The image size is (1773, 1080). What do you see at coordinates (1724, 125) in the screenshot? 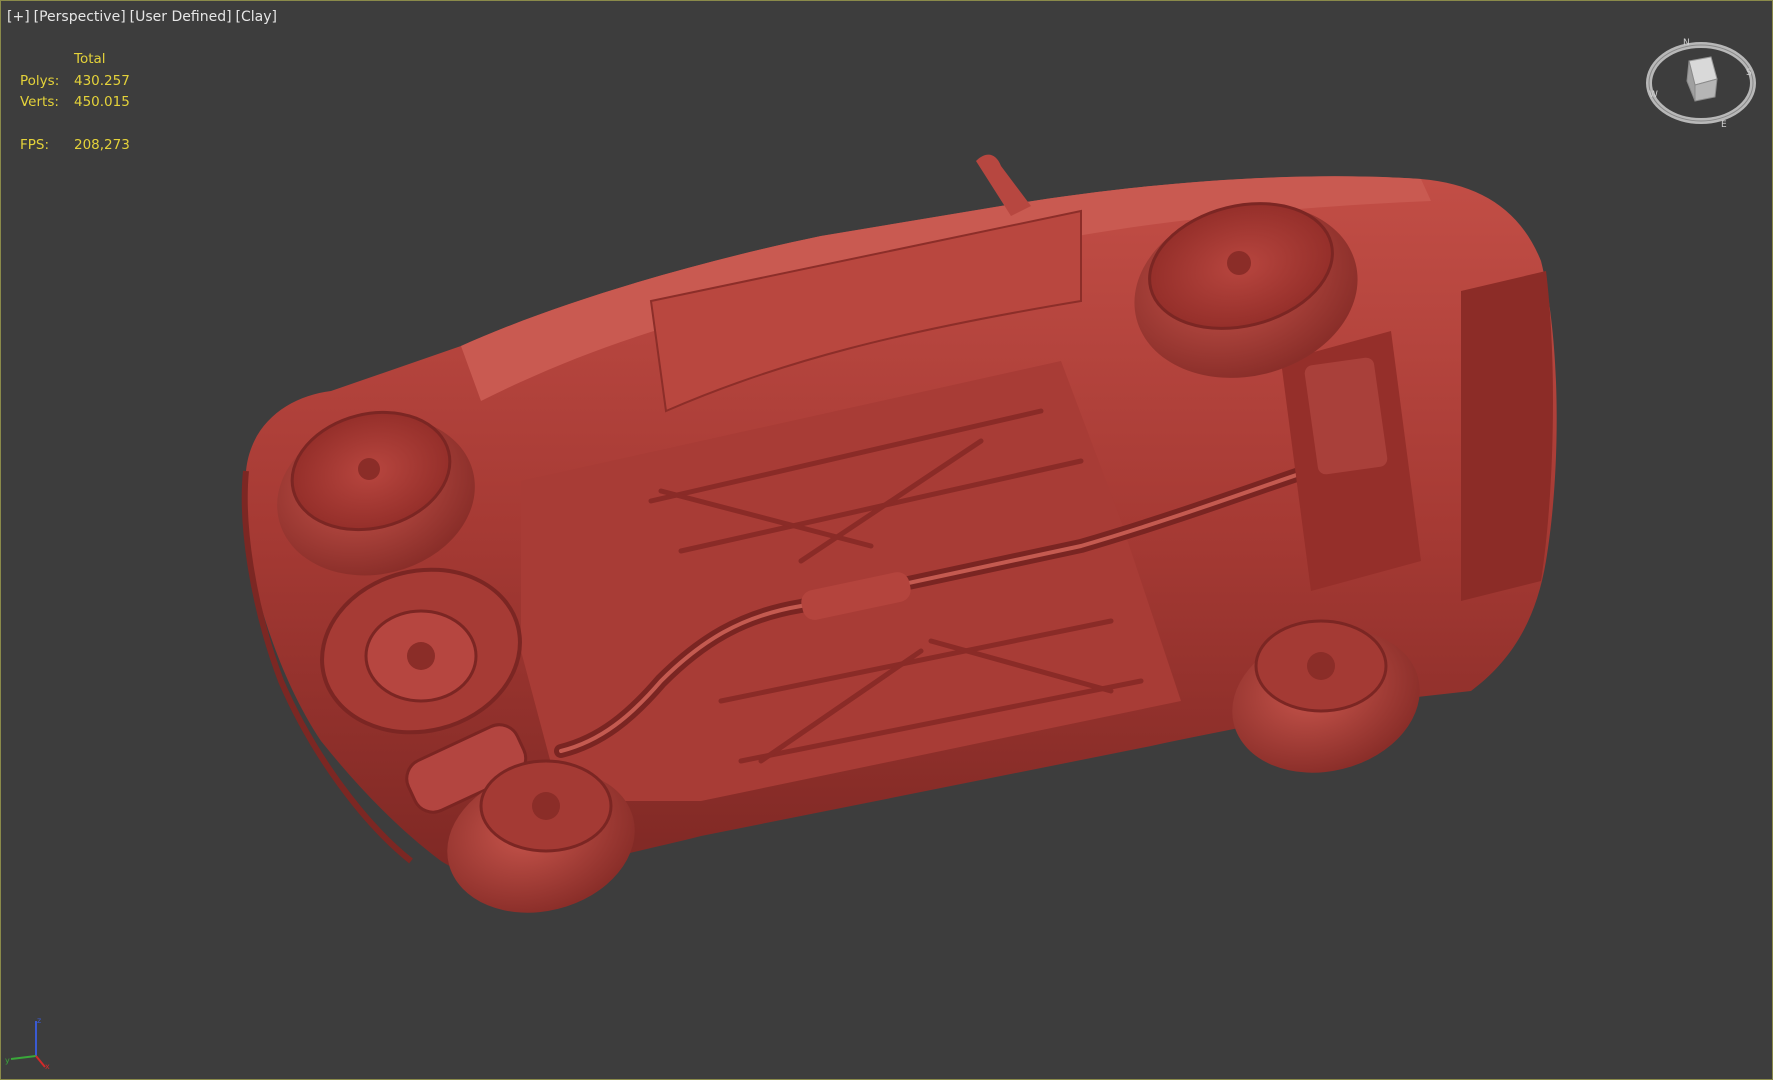
I see `viewcube-compass-e: E` at bounding box center [1724, 125].